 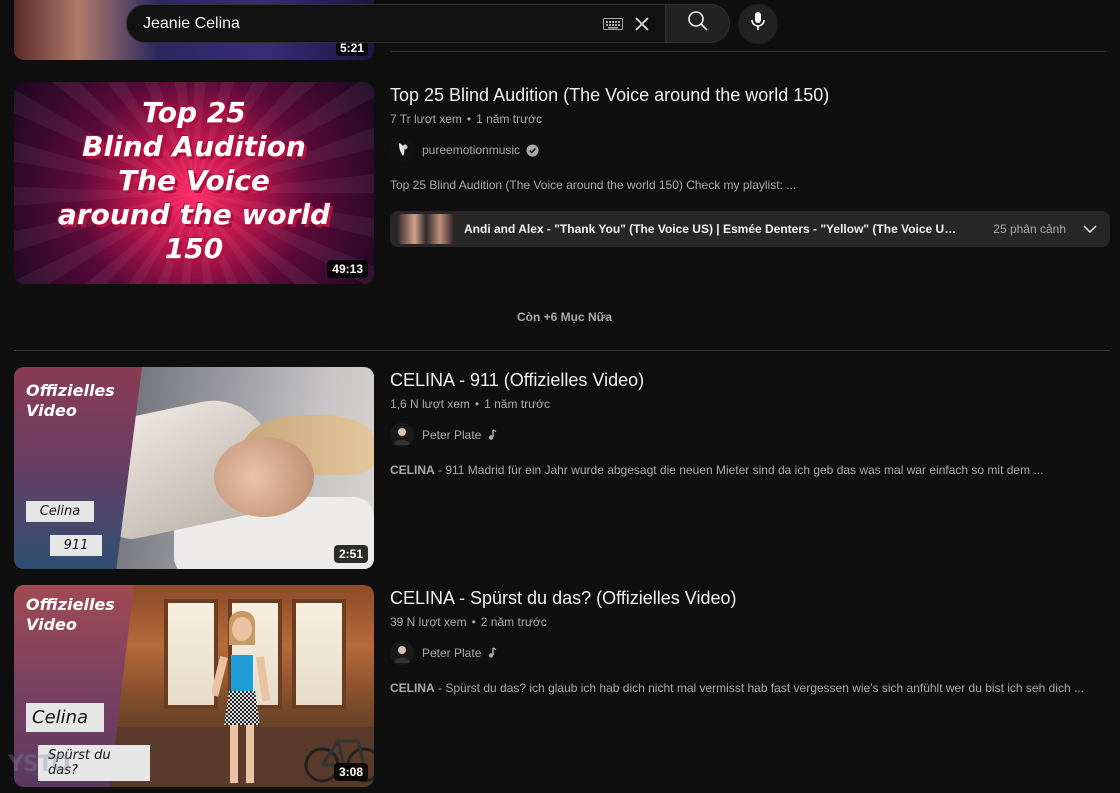 I want to click on video-title: CELINA - 911 (Offizielles Video), so click(x=750, y=380).